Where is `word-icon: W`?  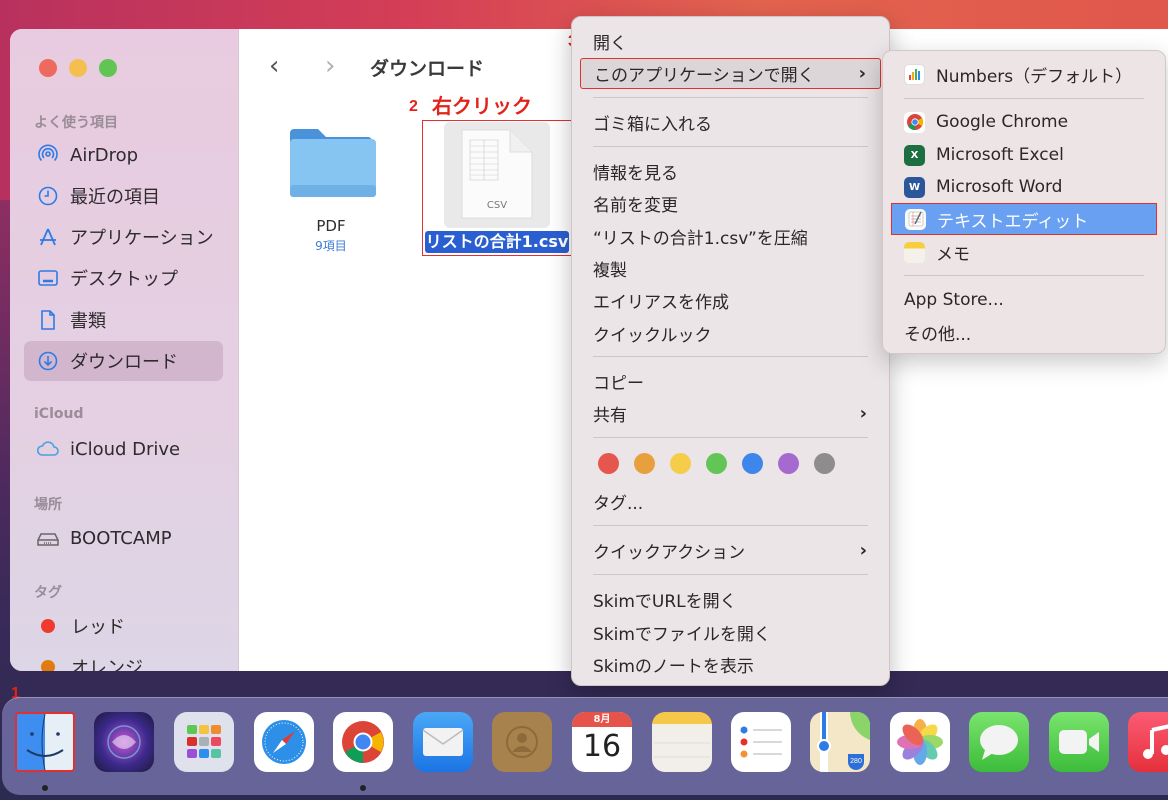 word-icon: W is located at coordinates (914, 187).